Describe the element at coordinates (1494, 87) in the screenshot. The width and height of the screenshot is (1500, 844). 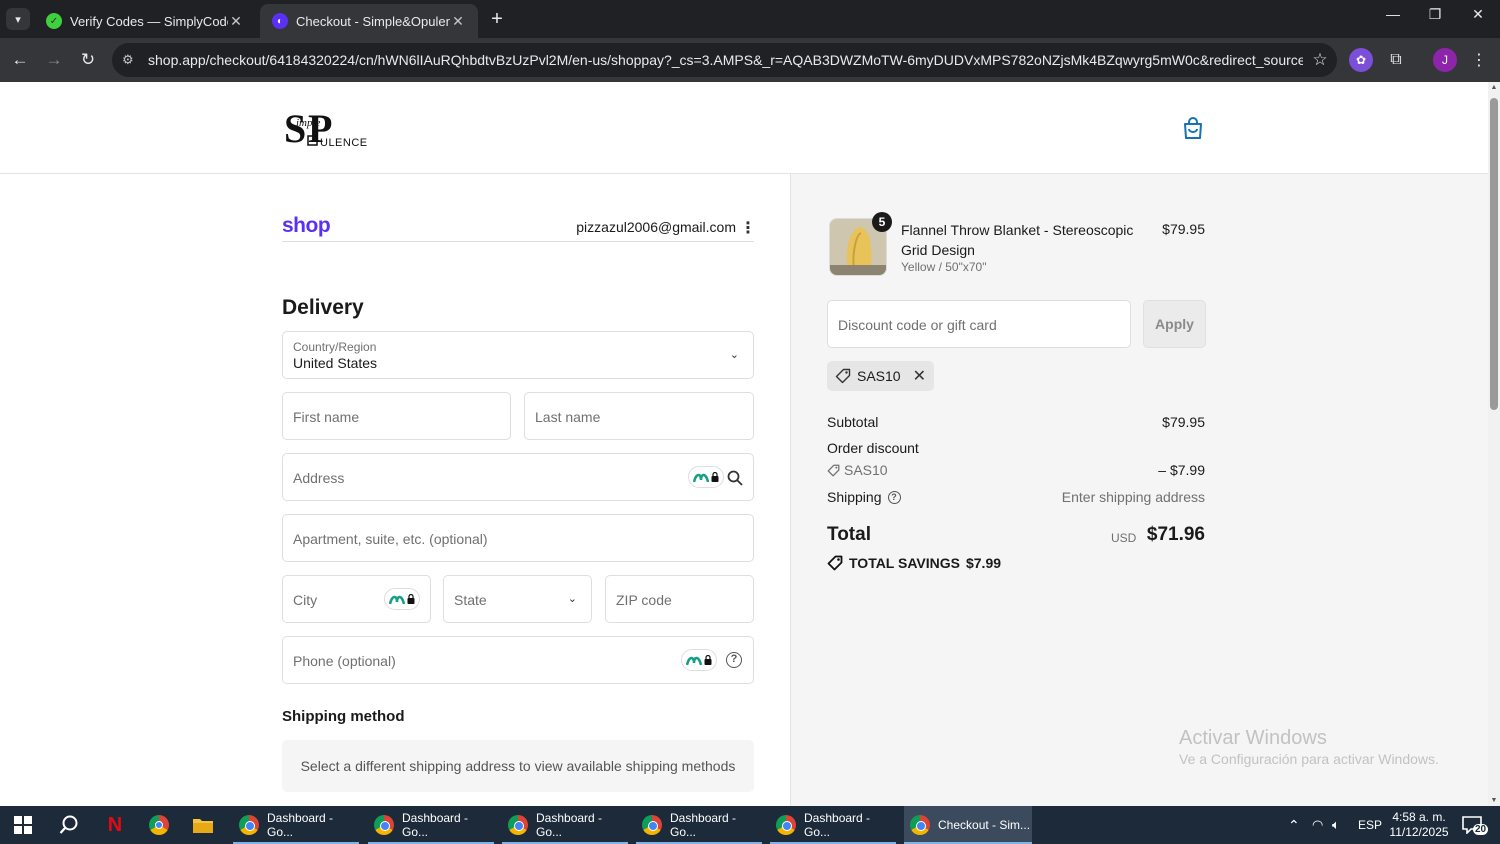
I see `scroll-up-arrow-icon: ▲` at that location.